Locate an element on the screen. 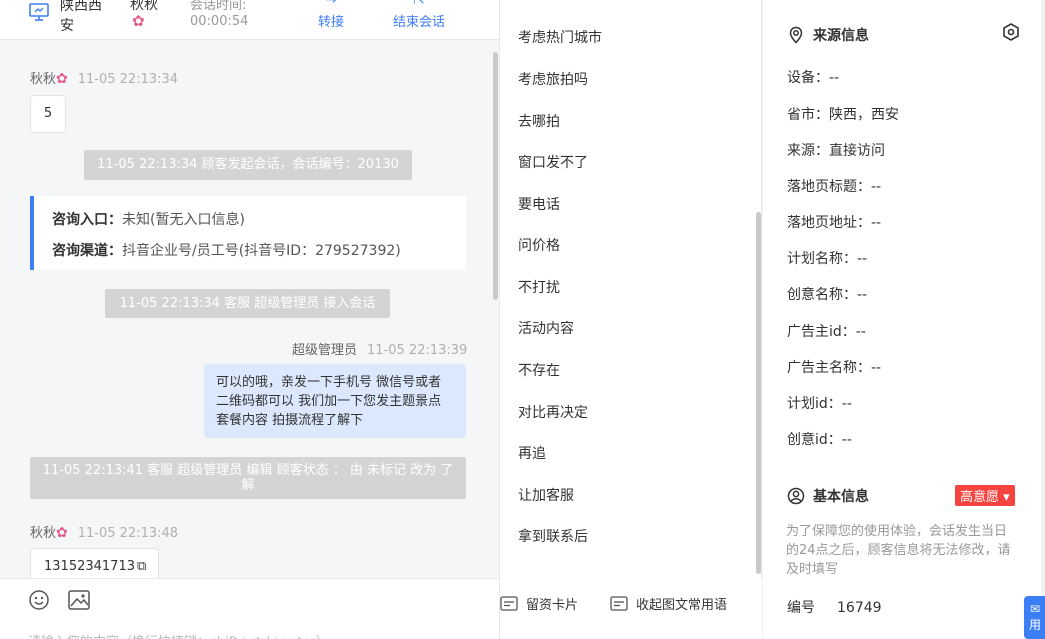 Image resolution: width=1045 pixels, height=639 pixels. edit-deadline-note: 为了保障您的使用体验，会话发生当日的24点之后，顾客信息将无法修改，请及时填写 is located at coordinates (898, 550).